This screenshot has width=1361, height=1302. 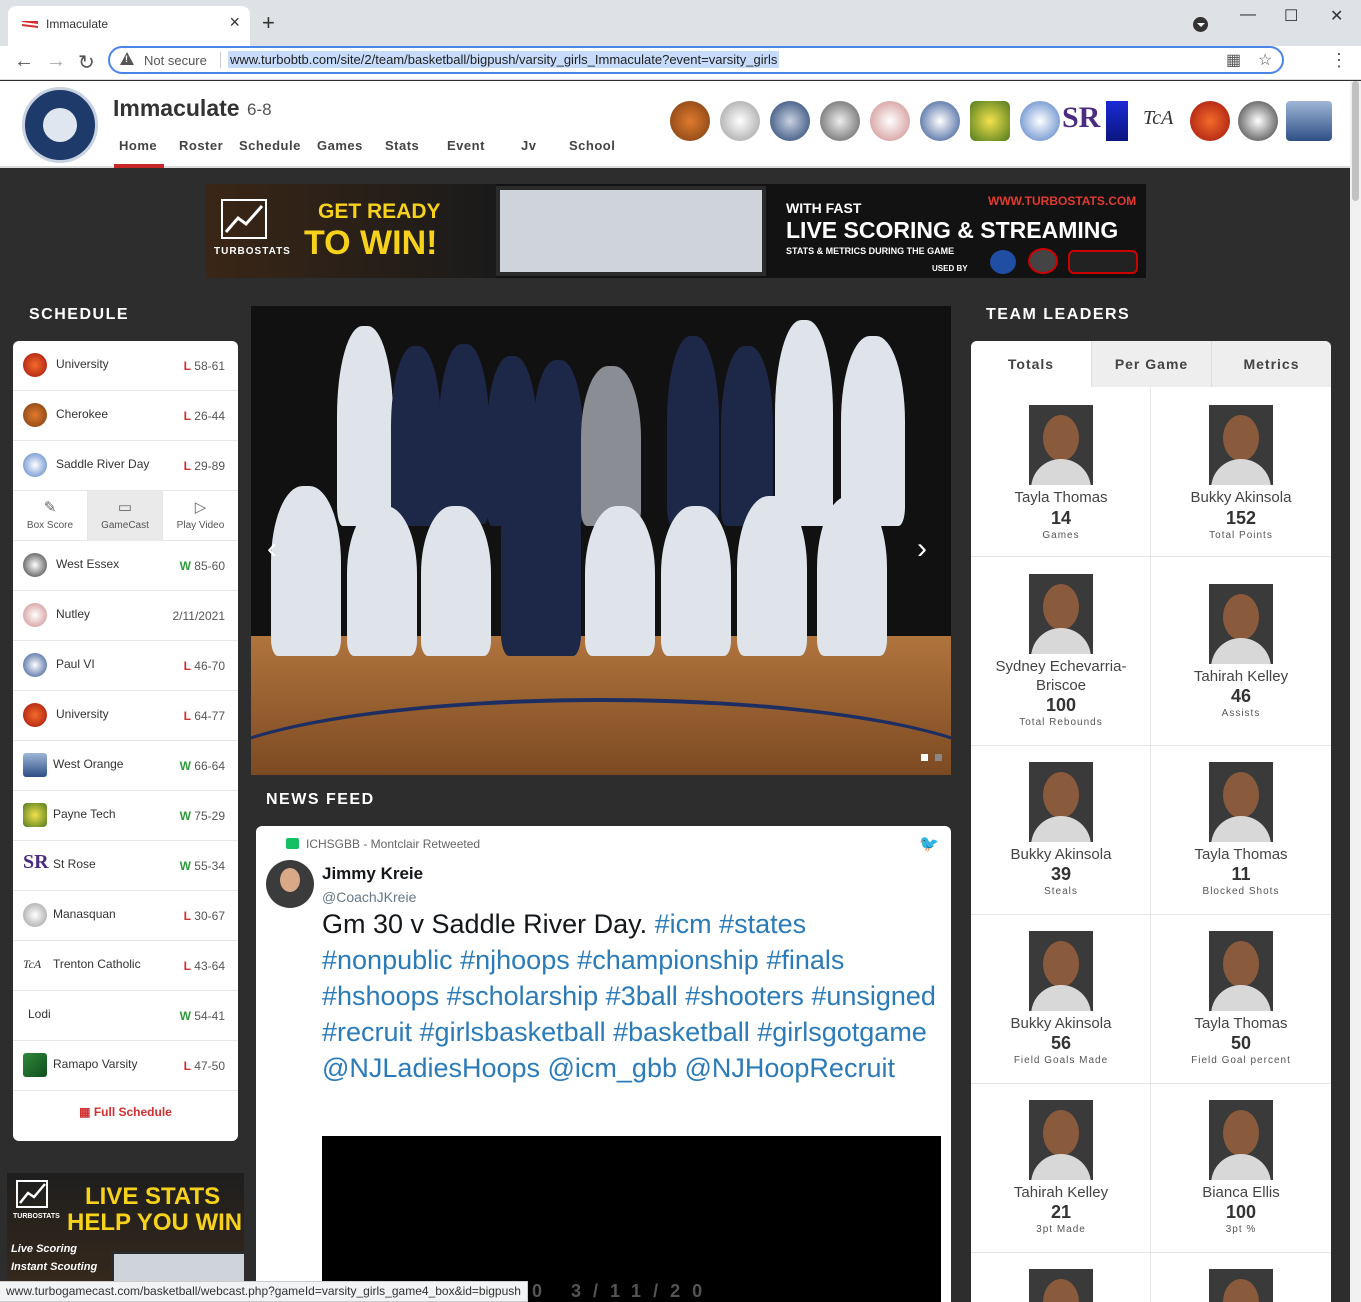 I want to click on page-scrollbar, so click(x=1355, y=691).